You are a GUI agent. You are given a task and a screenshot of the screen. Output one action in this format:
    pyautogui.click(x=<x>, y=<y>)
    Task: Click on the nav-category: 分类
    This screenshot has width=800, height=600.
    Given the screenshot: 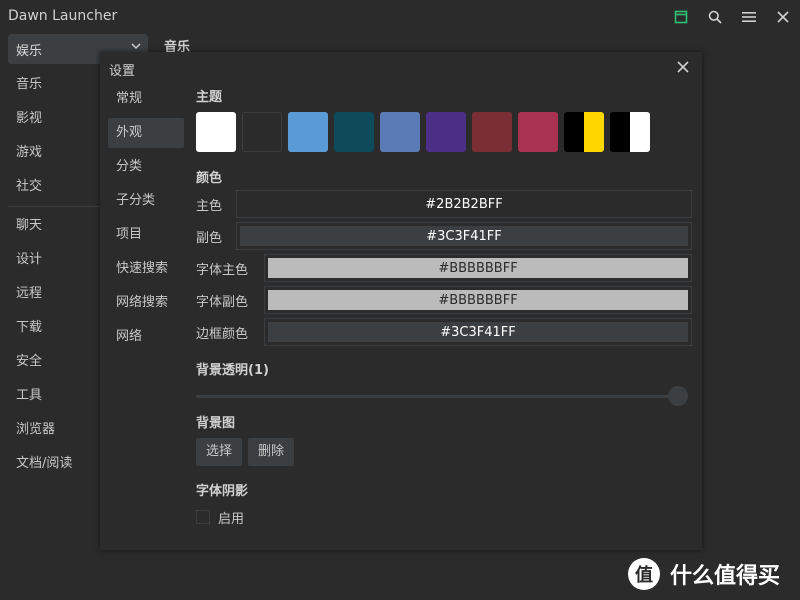 What is the action you would take?
    pyautogui.click(x=146, y=167)
    